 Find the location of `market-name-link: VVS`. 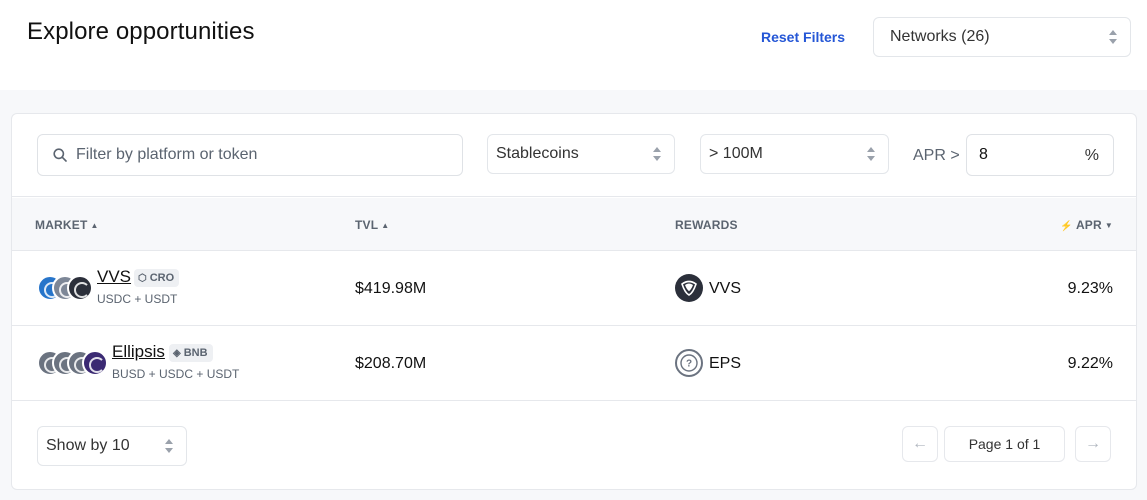

market-name-link: VVS is located at coordinates (114, 277).